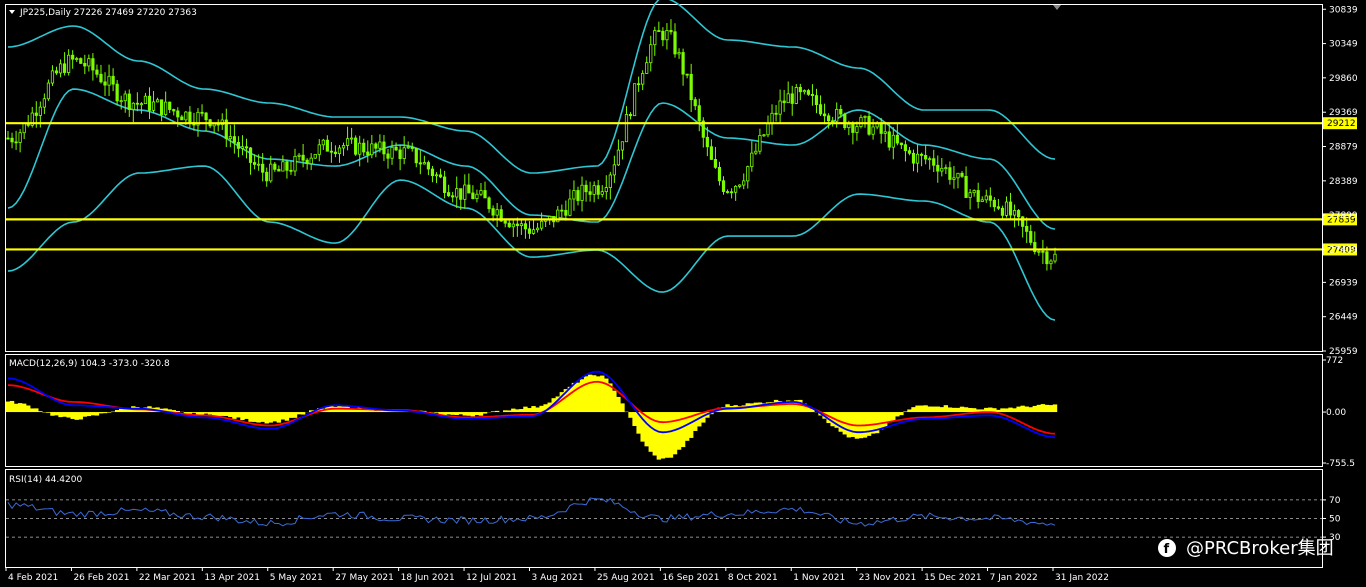 This screenshot has height=587, width=1366. I want to click on x-tick-label: 18 Jun 2021, so click(428, 578).